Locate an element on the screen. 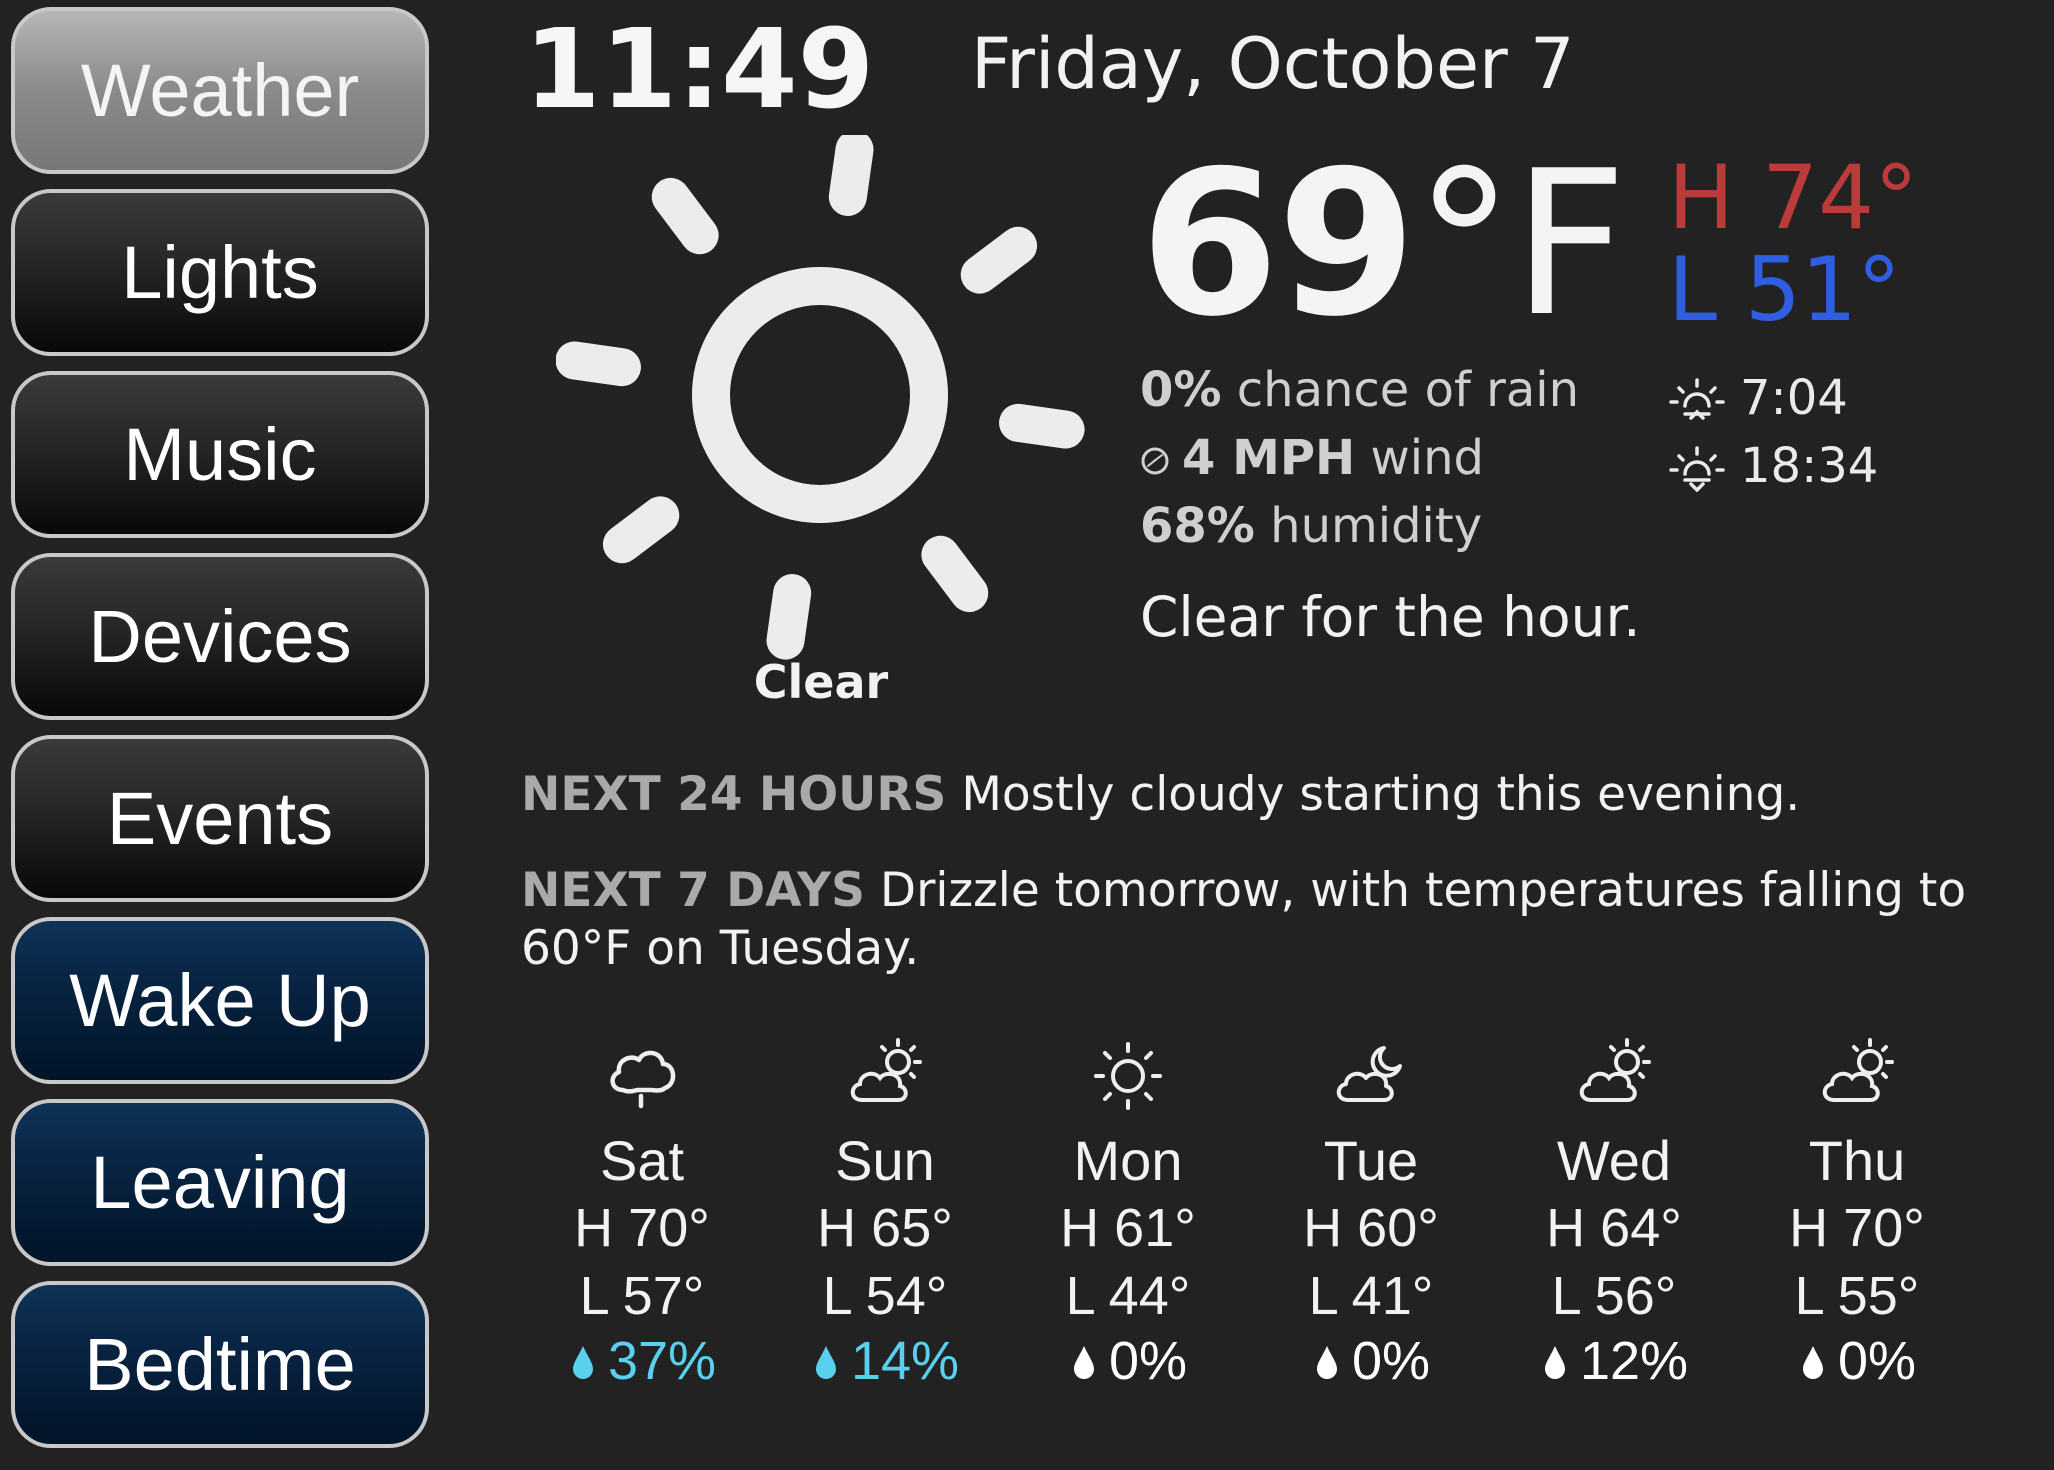 Image resolution: width=2054 pixels, height=1470 pixels. forecast-day-name: Mon is located at coordinates (1128, 1160).